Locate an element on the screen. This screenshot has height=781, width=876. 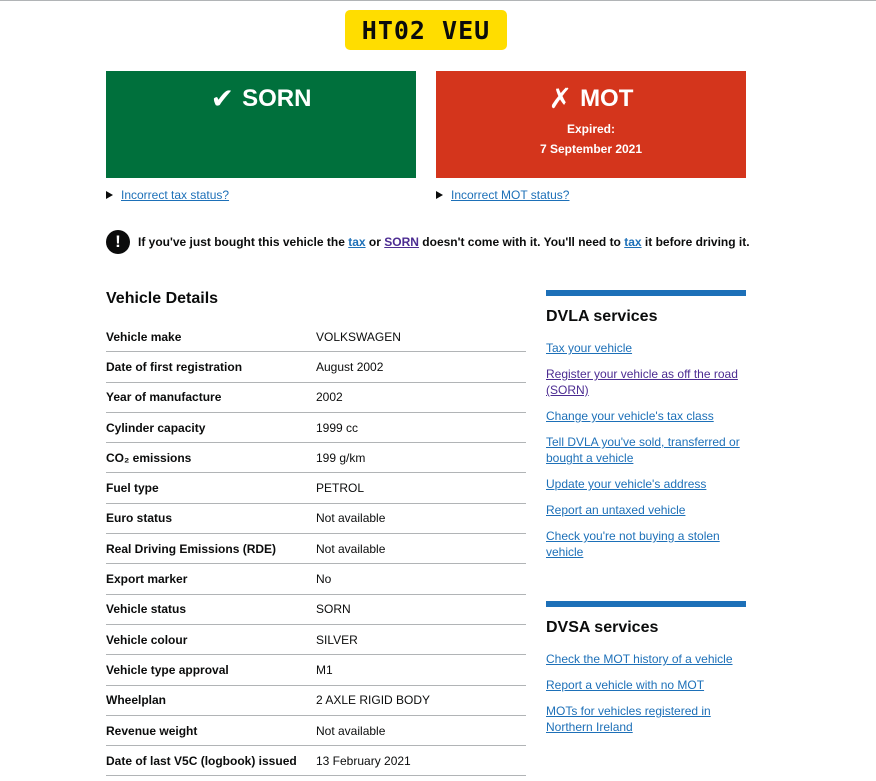
detail-key: Real Driving Emissions (RDE) is located at coordinates (211, 549).